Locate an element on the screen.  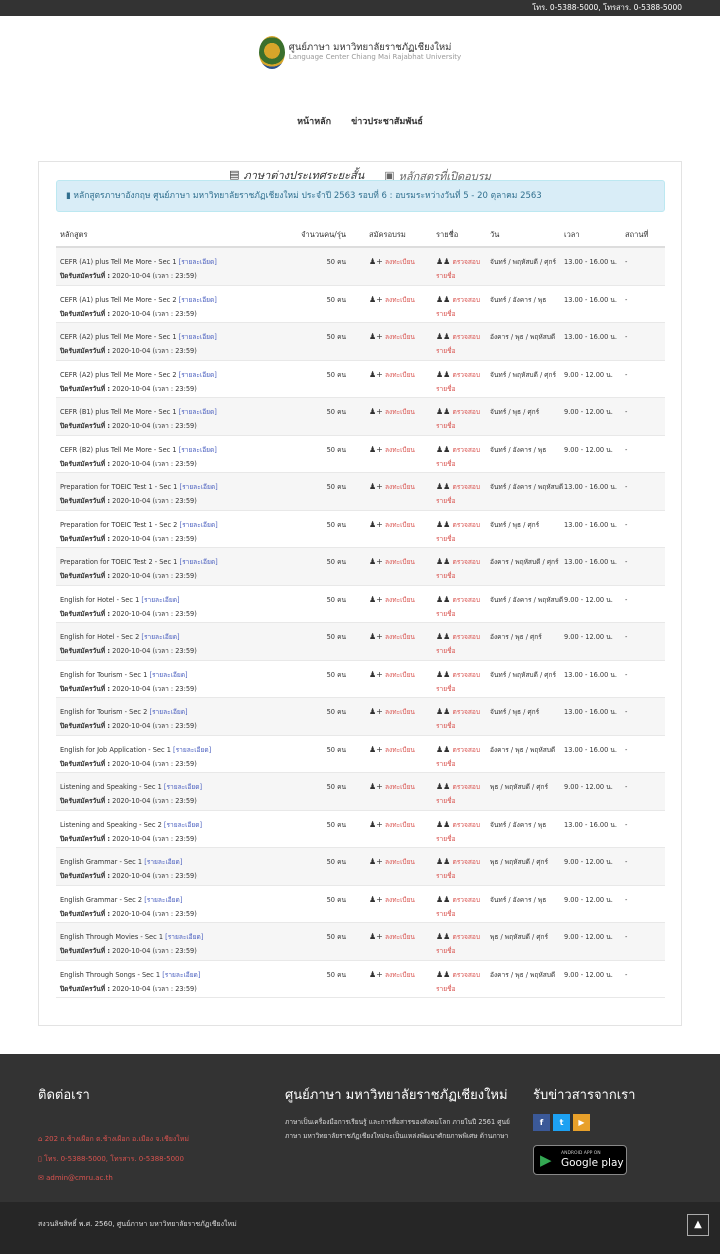
header-names: รายชื่อ is located at coordinates (447, 234).